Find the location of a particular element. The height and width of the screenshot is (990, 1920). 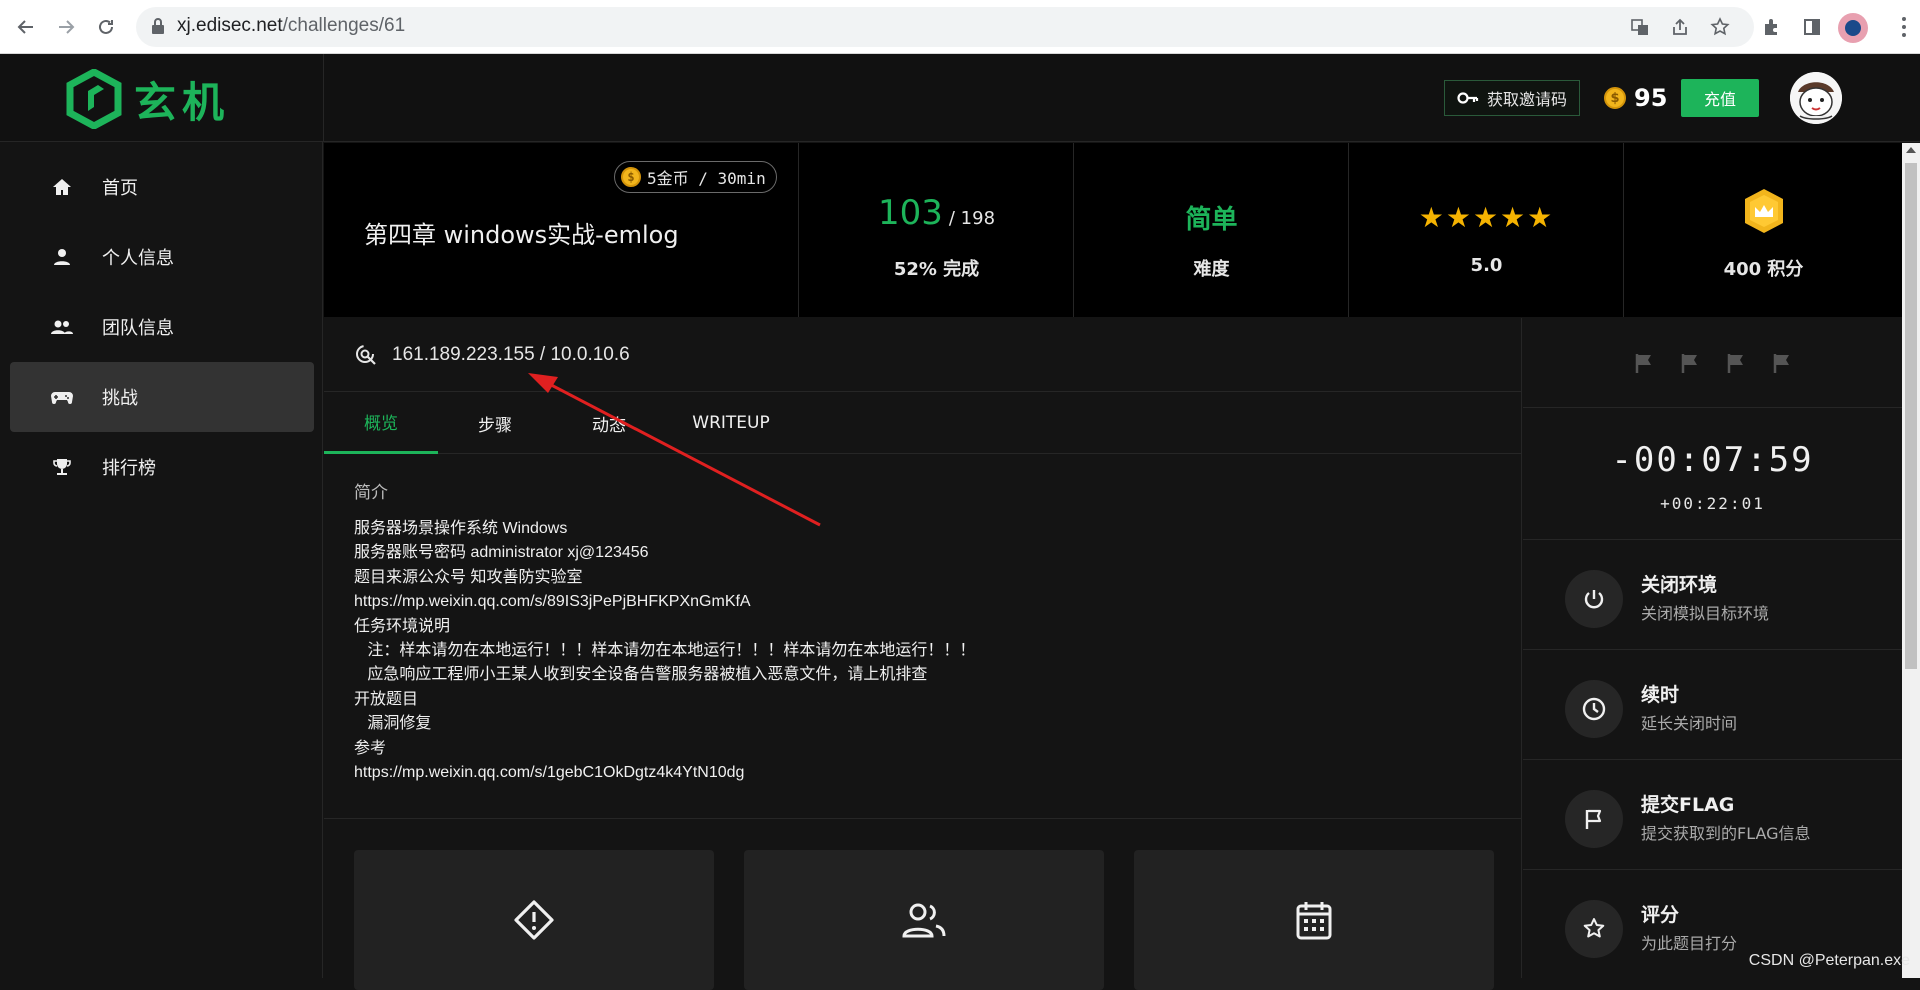

browser-toolbar: xj.edisec.net/challenges/61 is located at coordinates (960, 27).